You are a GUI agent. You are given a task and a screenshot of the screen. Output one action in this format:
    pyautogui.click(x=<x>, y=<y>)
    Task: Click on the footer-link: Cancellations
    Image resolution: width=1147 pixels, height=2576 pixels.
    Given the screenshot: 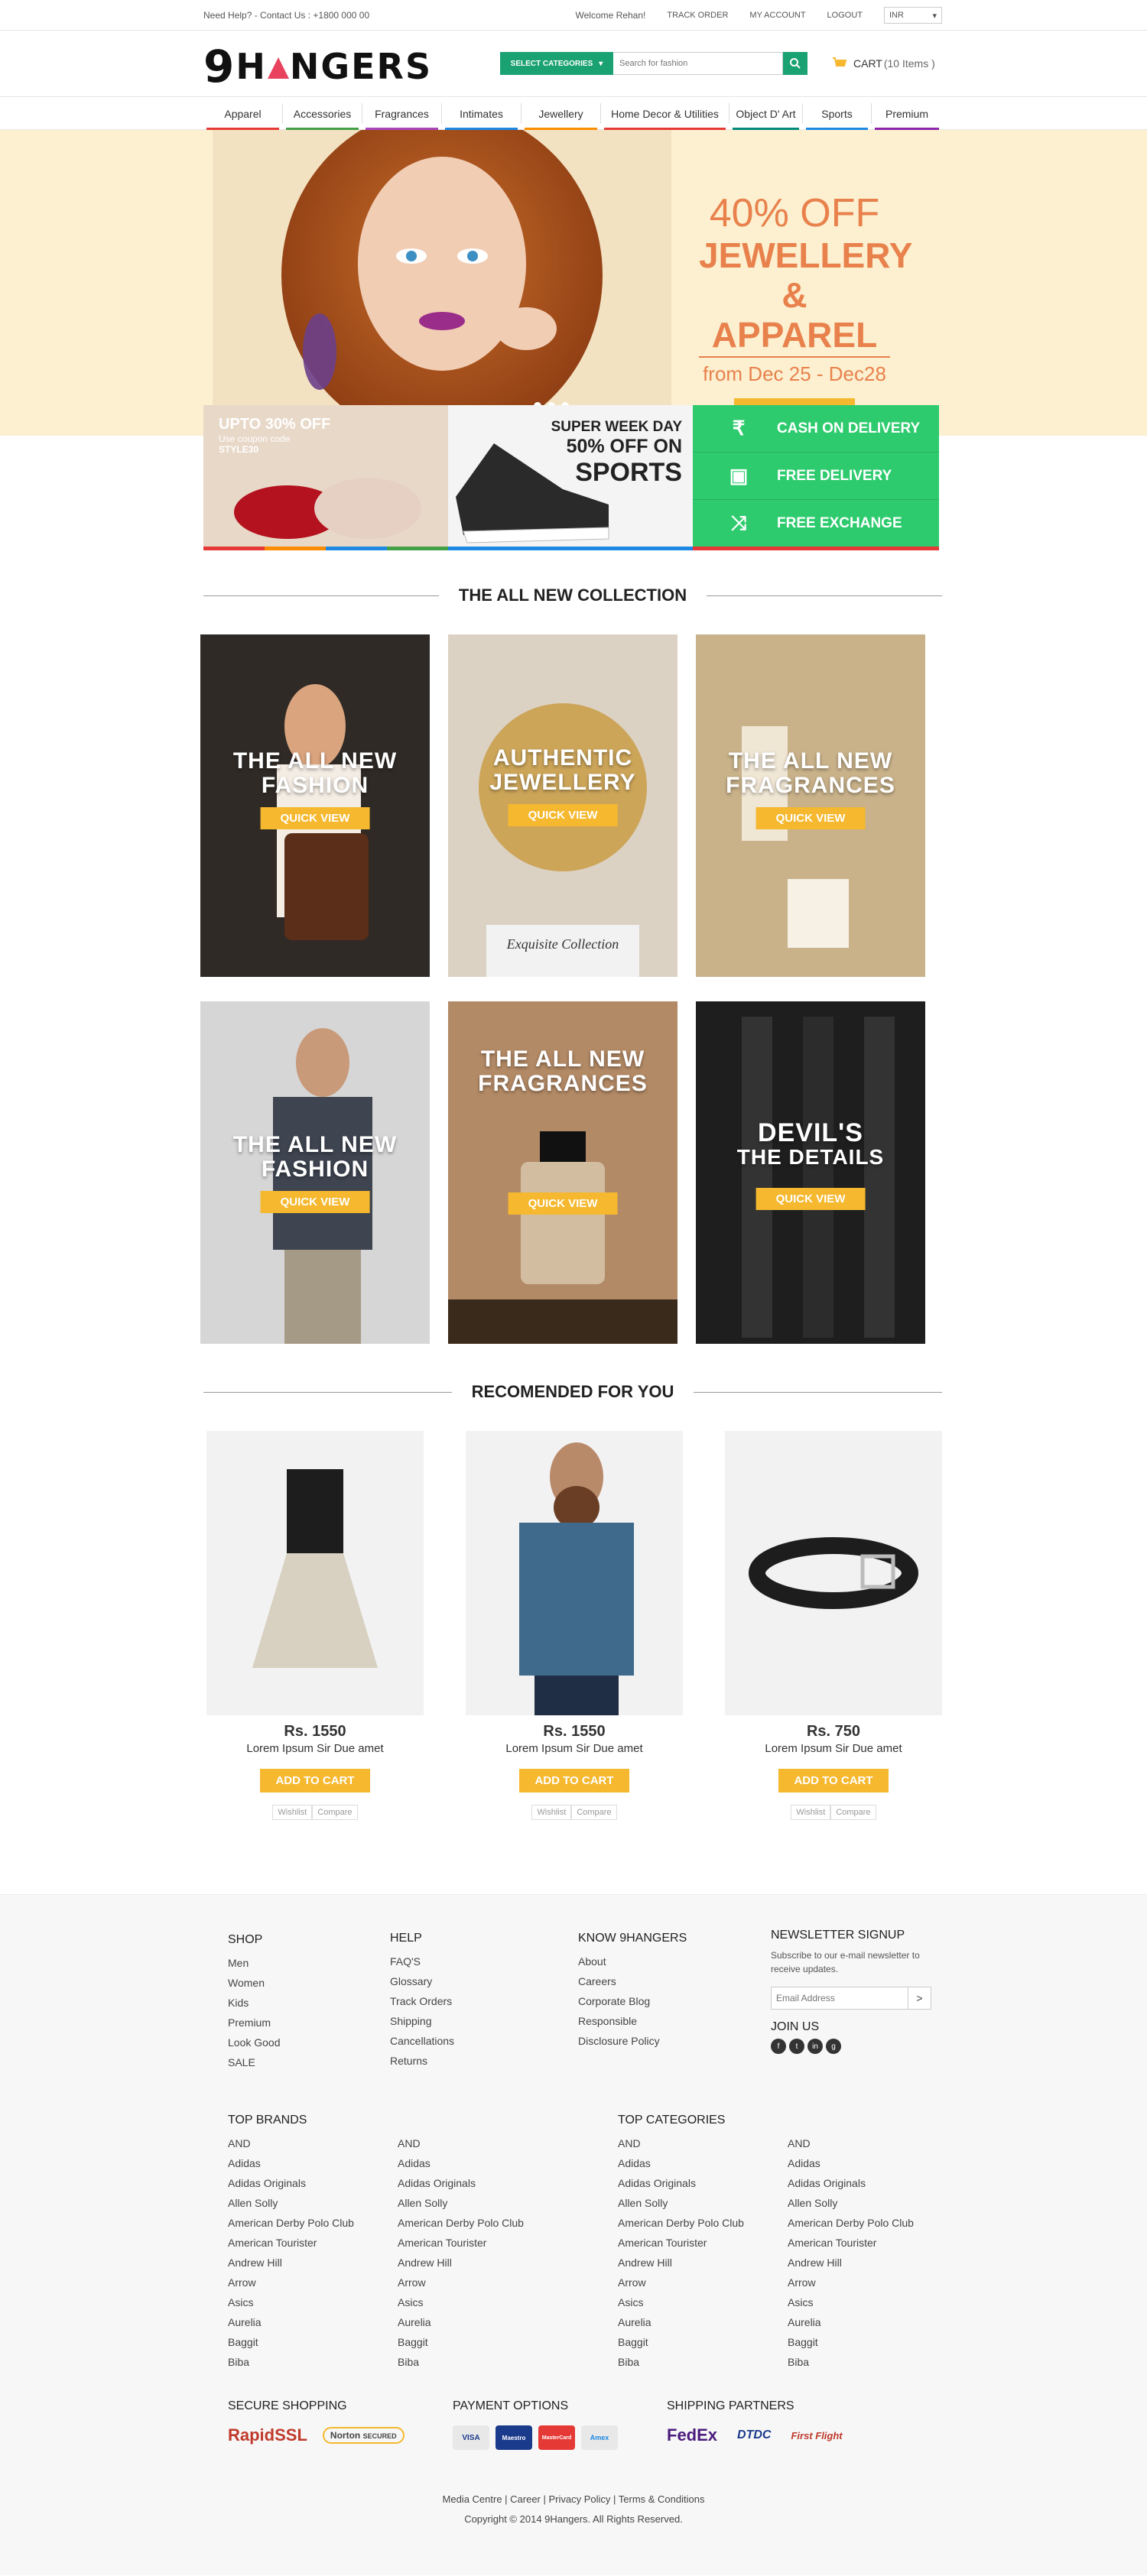 What is the action you would take?
    pyautogui.click(x=422, y=2041)
    